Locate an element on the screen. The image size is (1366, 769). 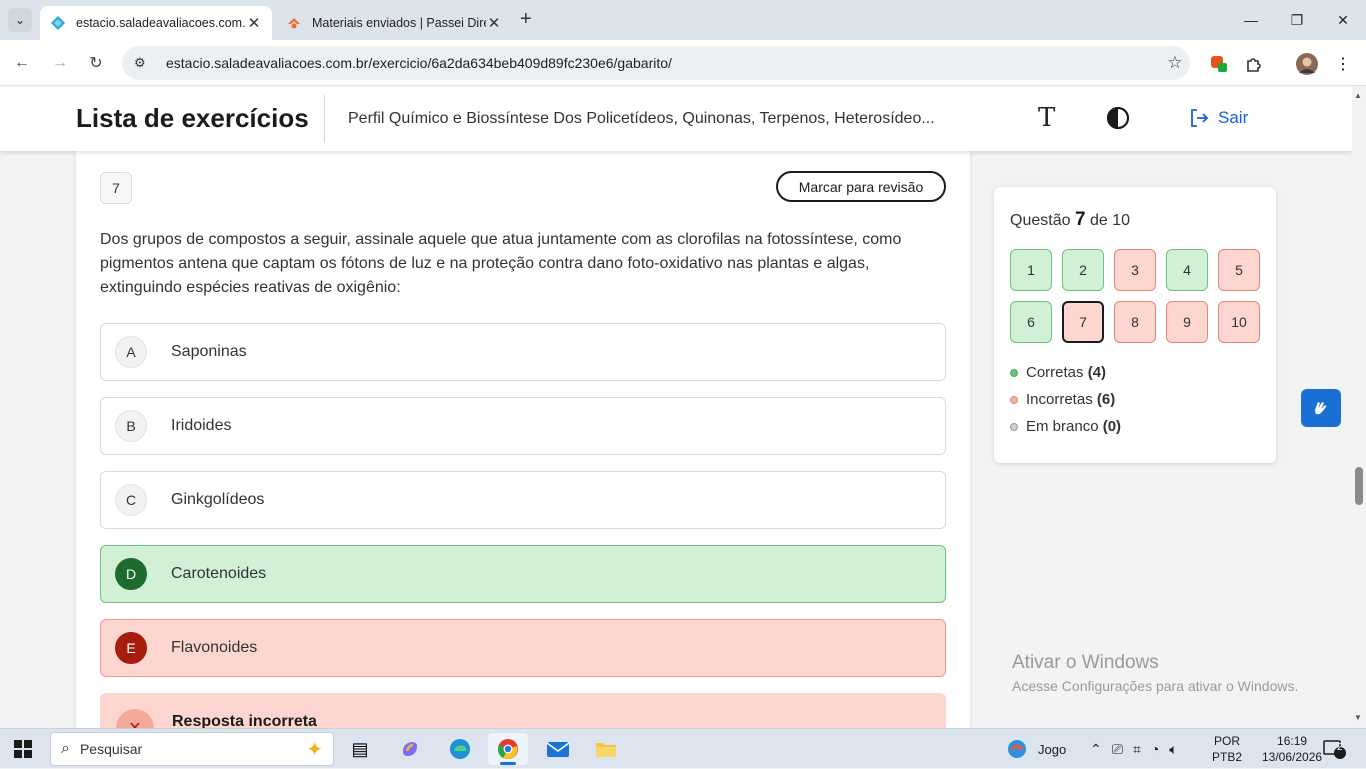
option-b: B Iridoides is located at coordinates (523, 426).